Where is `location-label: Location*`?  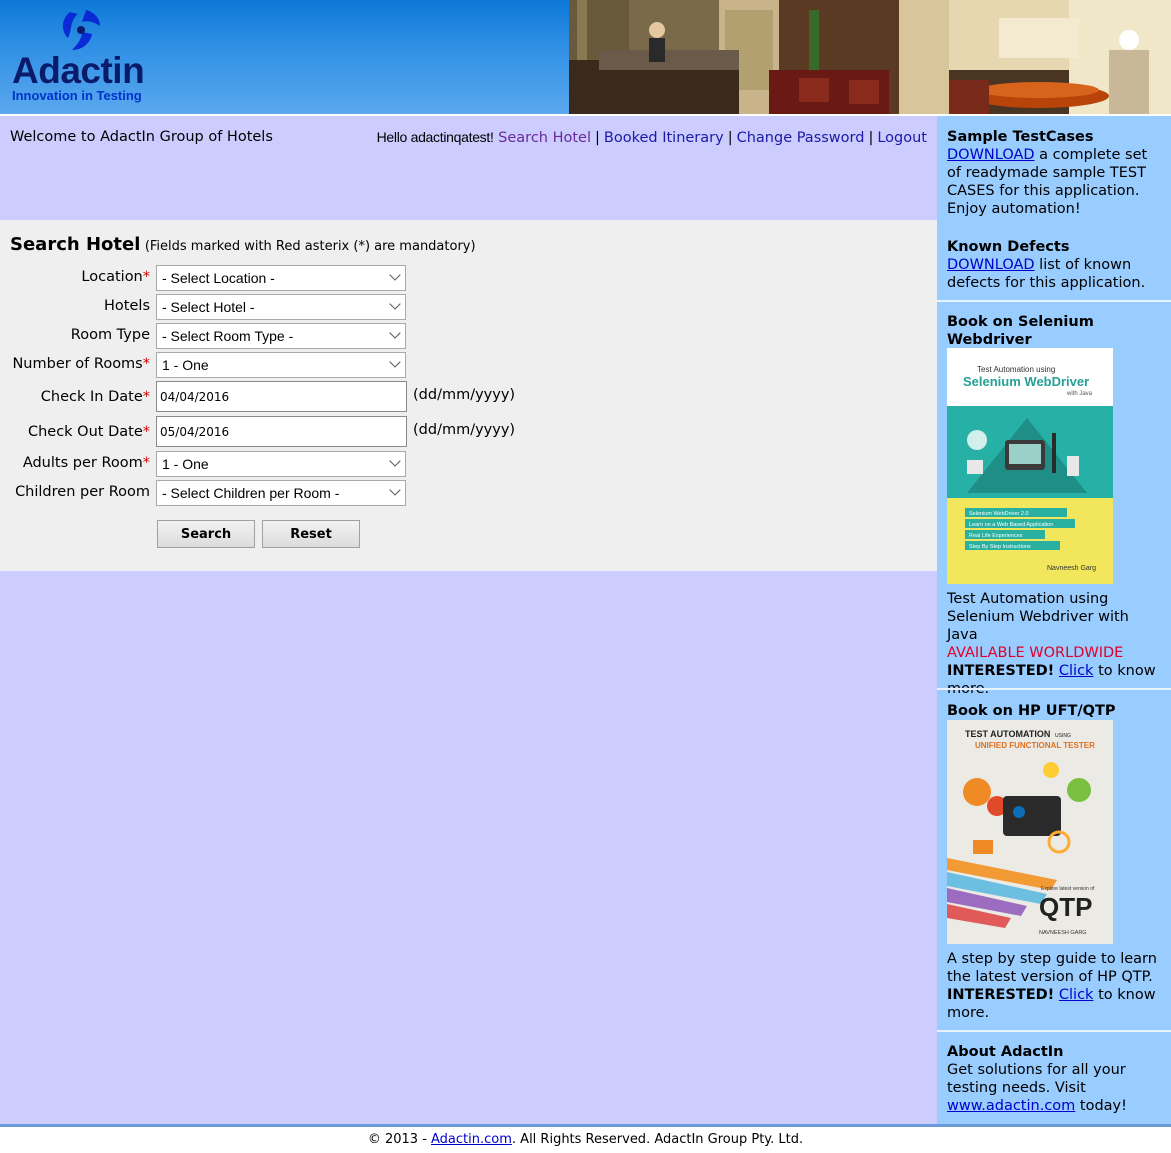
location-label: Location* is located at coordinates (115, 277).